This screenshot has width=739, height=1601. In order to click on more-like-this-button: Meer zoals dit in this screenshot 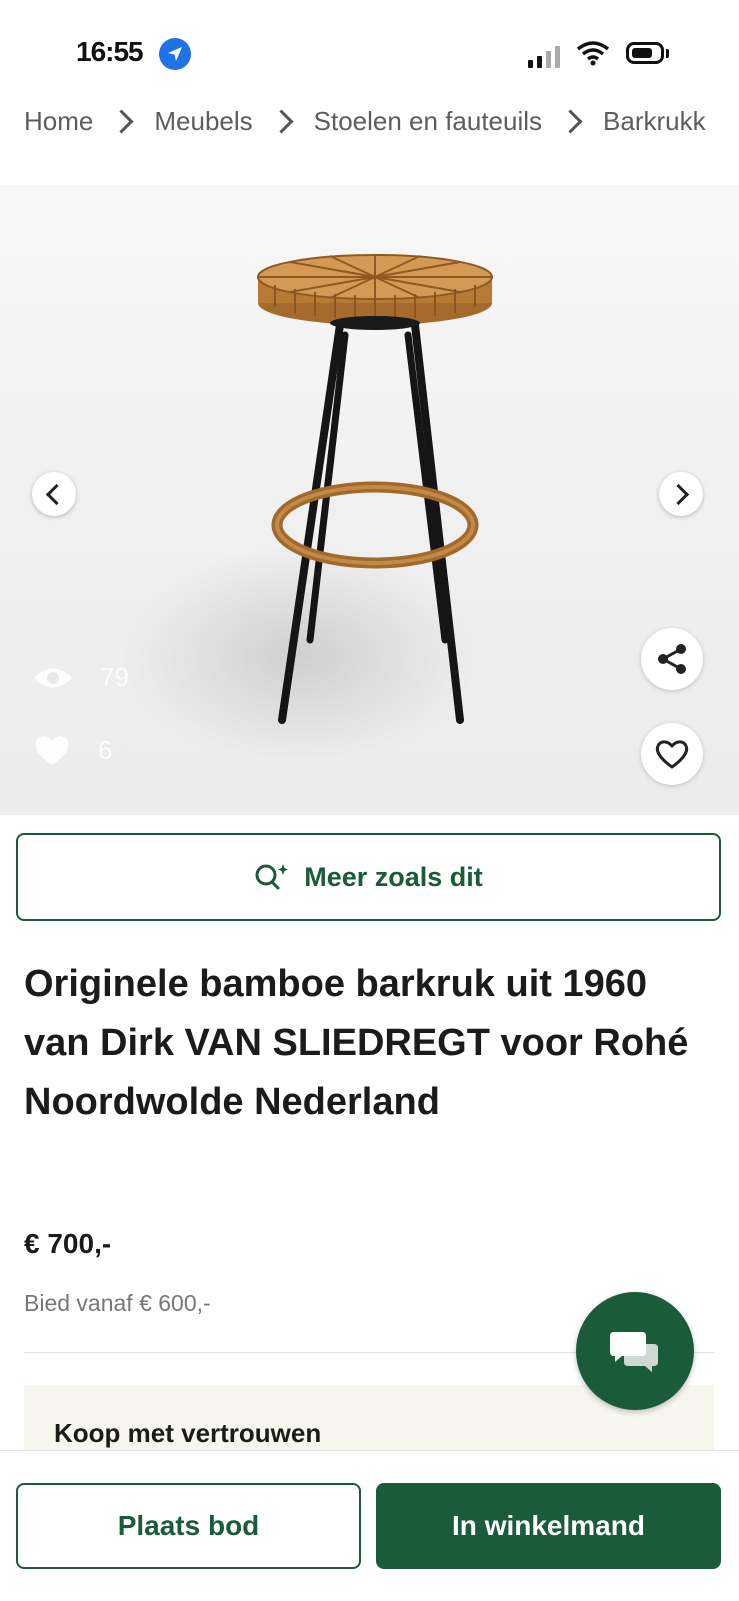, I will do `click(368, 877)`.